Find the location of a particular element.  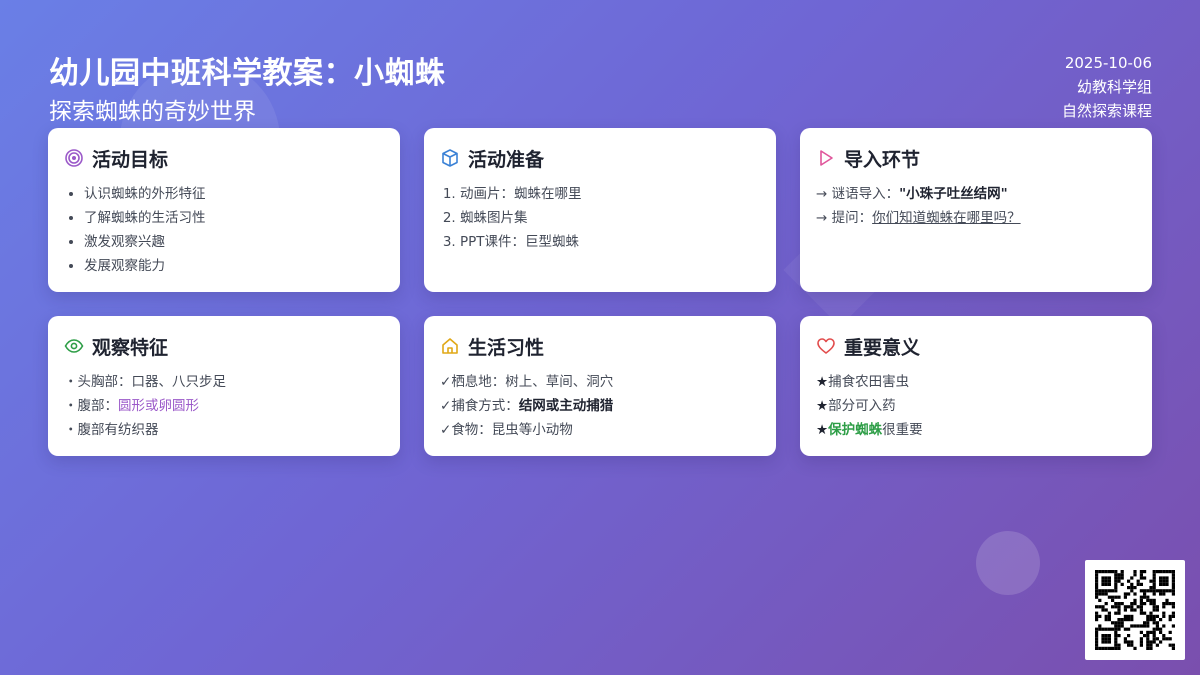

card-activity-prep: 活动准备 动画片：蜘蛛在哪里 蜘蛛图片集 PPT课件：巨型蜘蛛 is located at coordinates (600, 210).